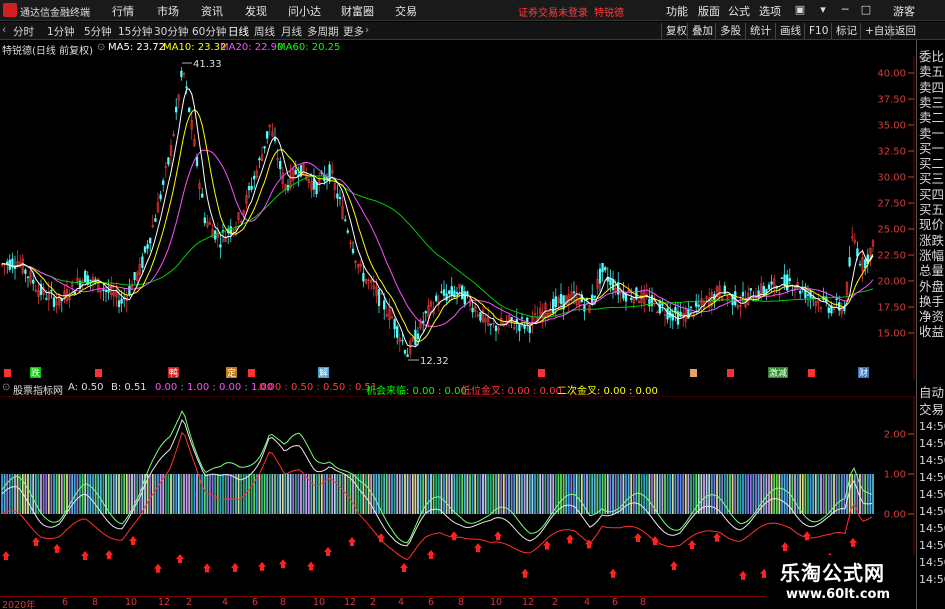 The height and width of the screenshot is (609, 945). I want to click on menu-jiaoyi: 交易, so click(406, 11).